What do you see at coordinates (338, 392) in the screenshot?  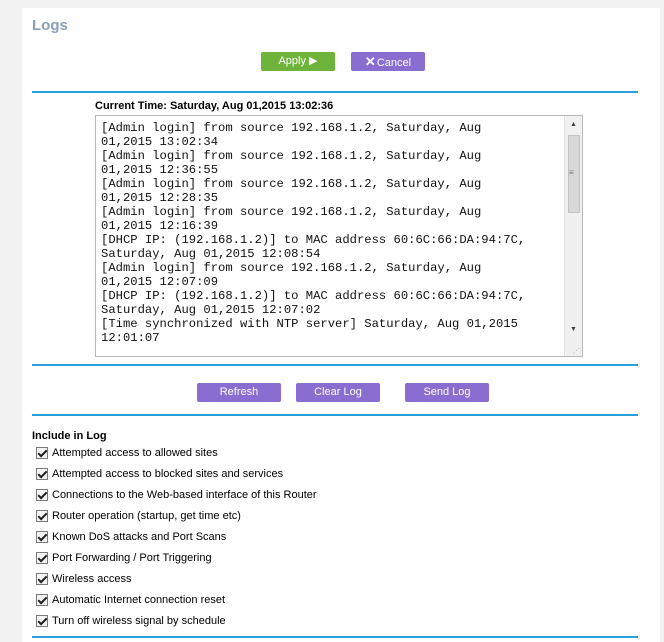 I see `clear-log-button: Clear Log` at bounding box center [338, 392].